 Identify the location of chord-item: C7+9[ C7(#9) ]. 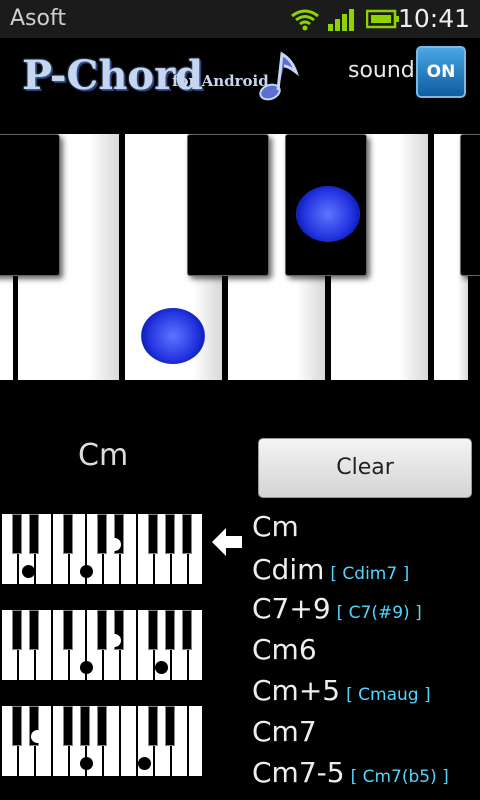
(337, 608).